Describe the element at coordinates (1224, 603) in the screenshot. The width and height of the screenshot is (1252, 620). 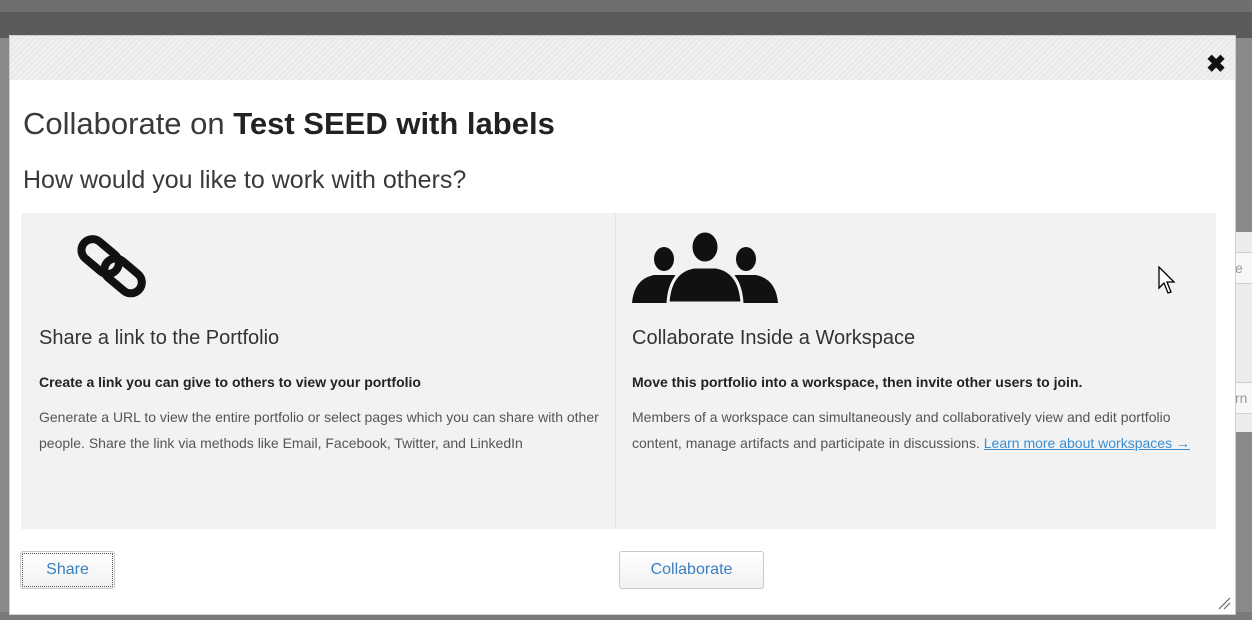
I see `resize-handle-icon` at that location.